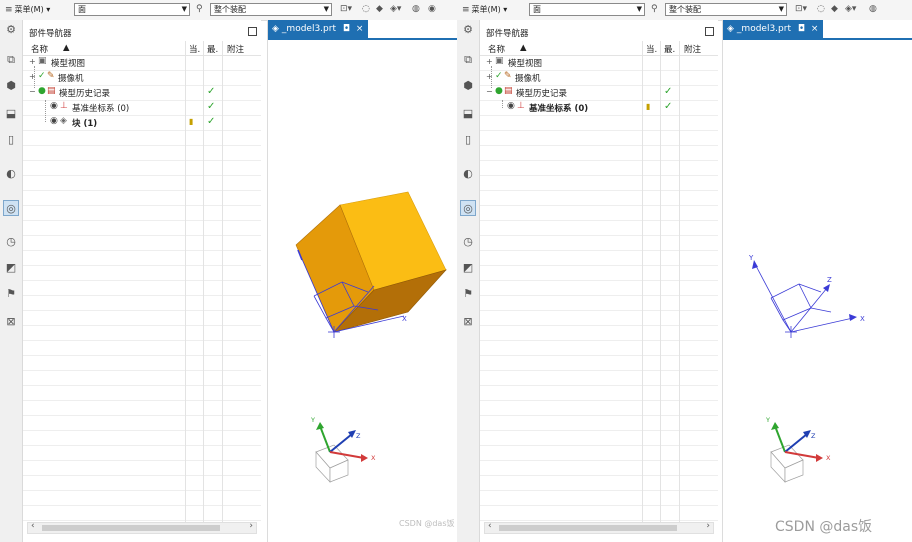 This screenshot has height=542, width=912. What do you see at coordinates (51, 76) in the screenshot?
I see `camera-icon: ✎` at bounding box center [51, 76].